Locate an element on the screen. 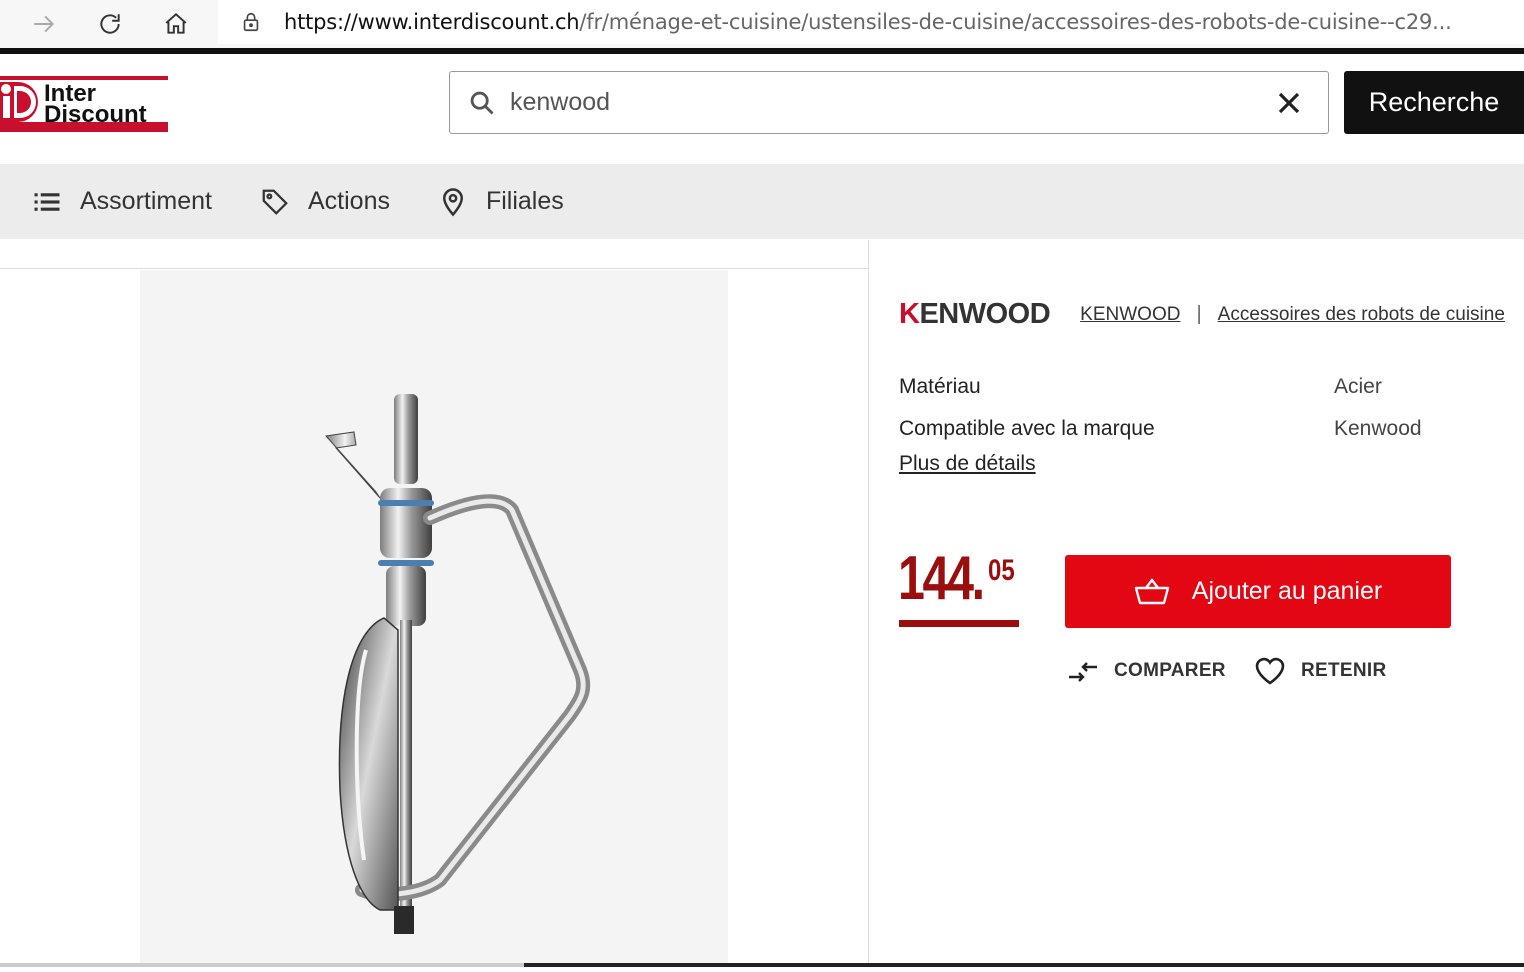 This screenshot has height=972, width=1524. price-main: 144. is located at coordinates (941, 578).